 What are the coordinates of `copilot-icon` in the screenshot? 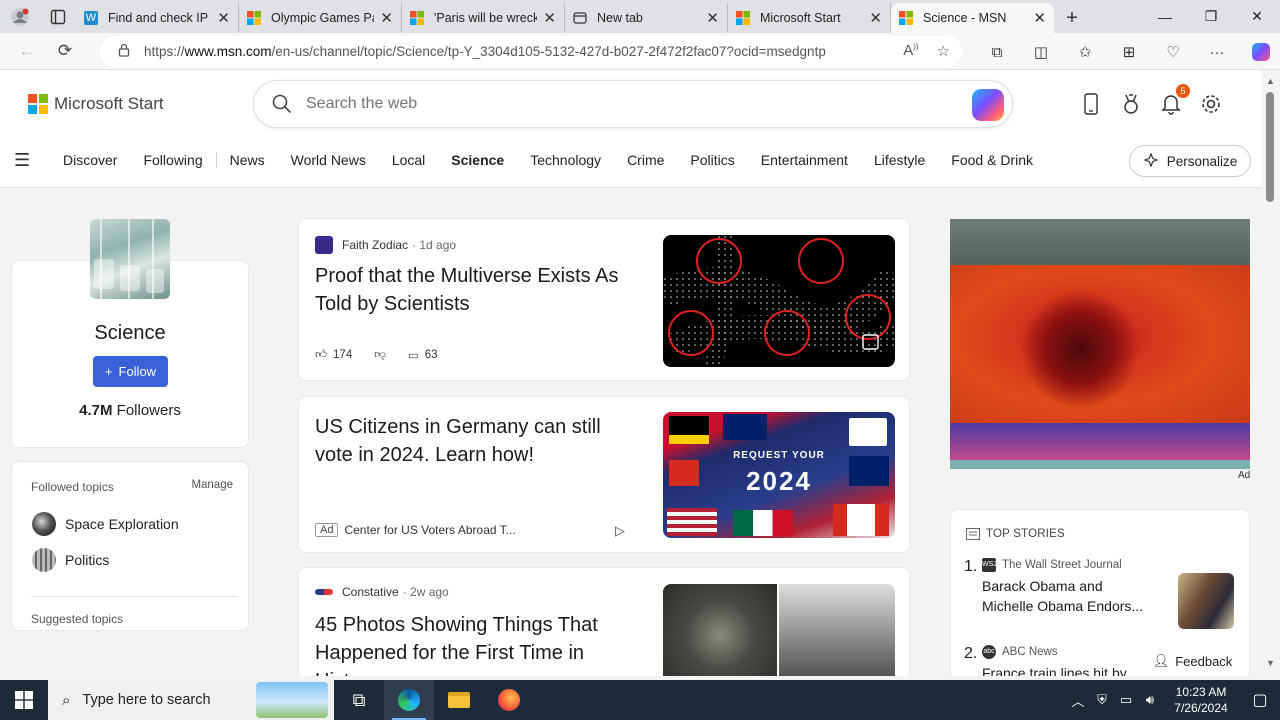 It's located at (988, 105).